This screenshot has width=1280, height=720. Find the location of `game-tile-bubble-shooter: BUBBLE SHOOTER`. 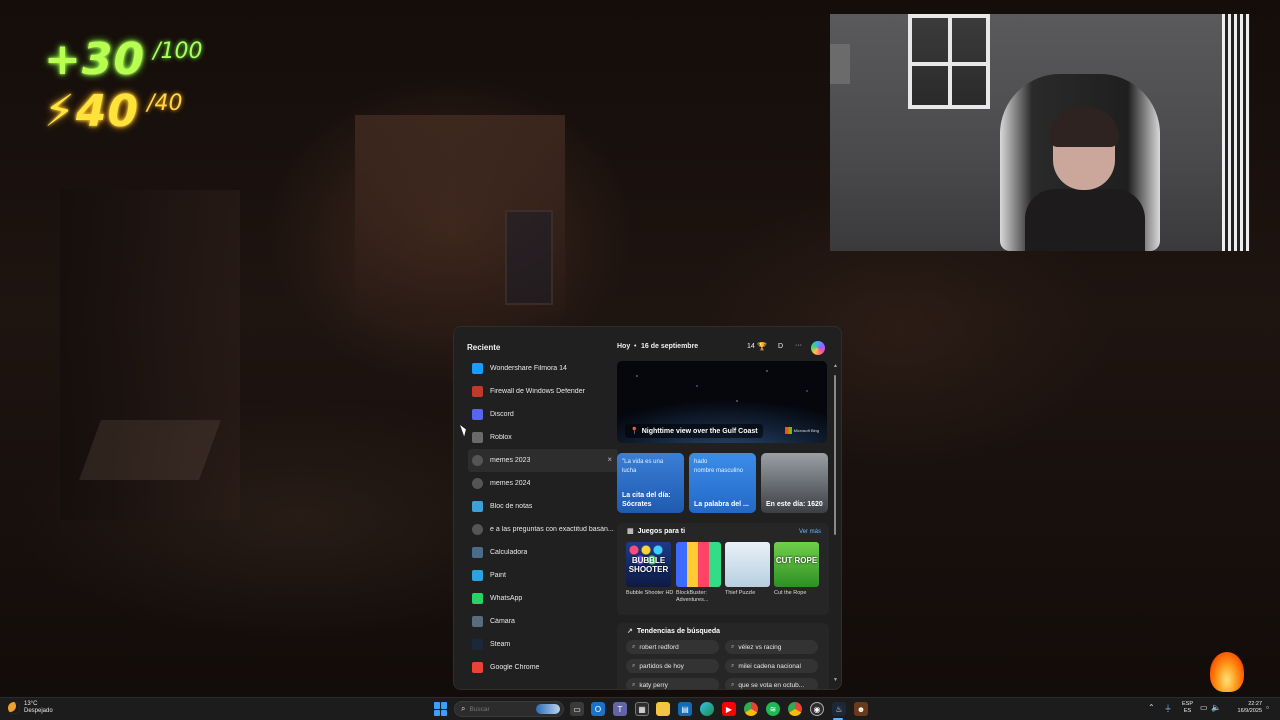

game-tile-bubble-shooter: BUBBLE SHOOTER is located at coordinates (648, 564).